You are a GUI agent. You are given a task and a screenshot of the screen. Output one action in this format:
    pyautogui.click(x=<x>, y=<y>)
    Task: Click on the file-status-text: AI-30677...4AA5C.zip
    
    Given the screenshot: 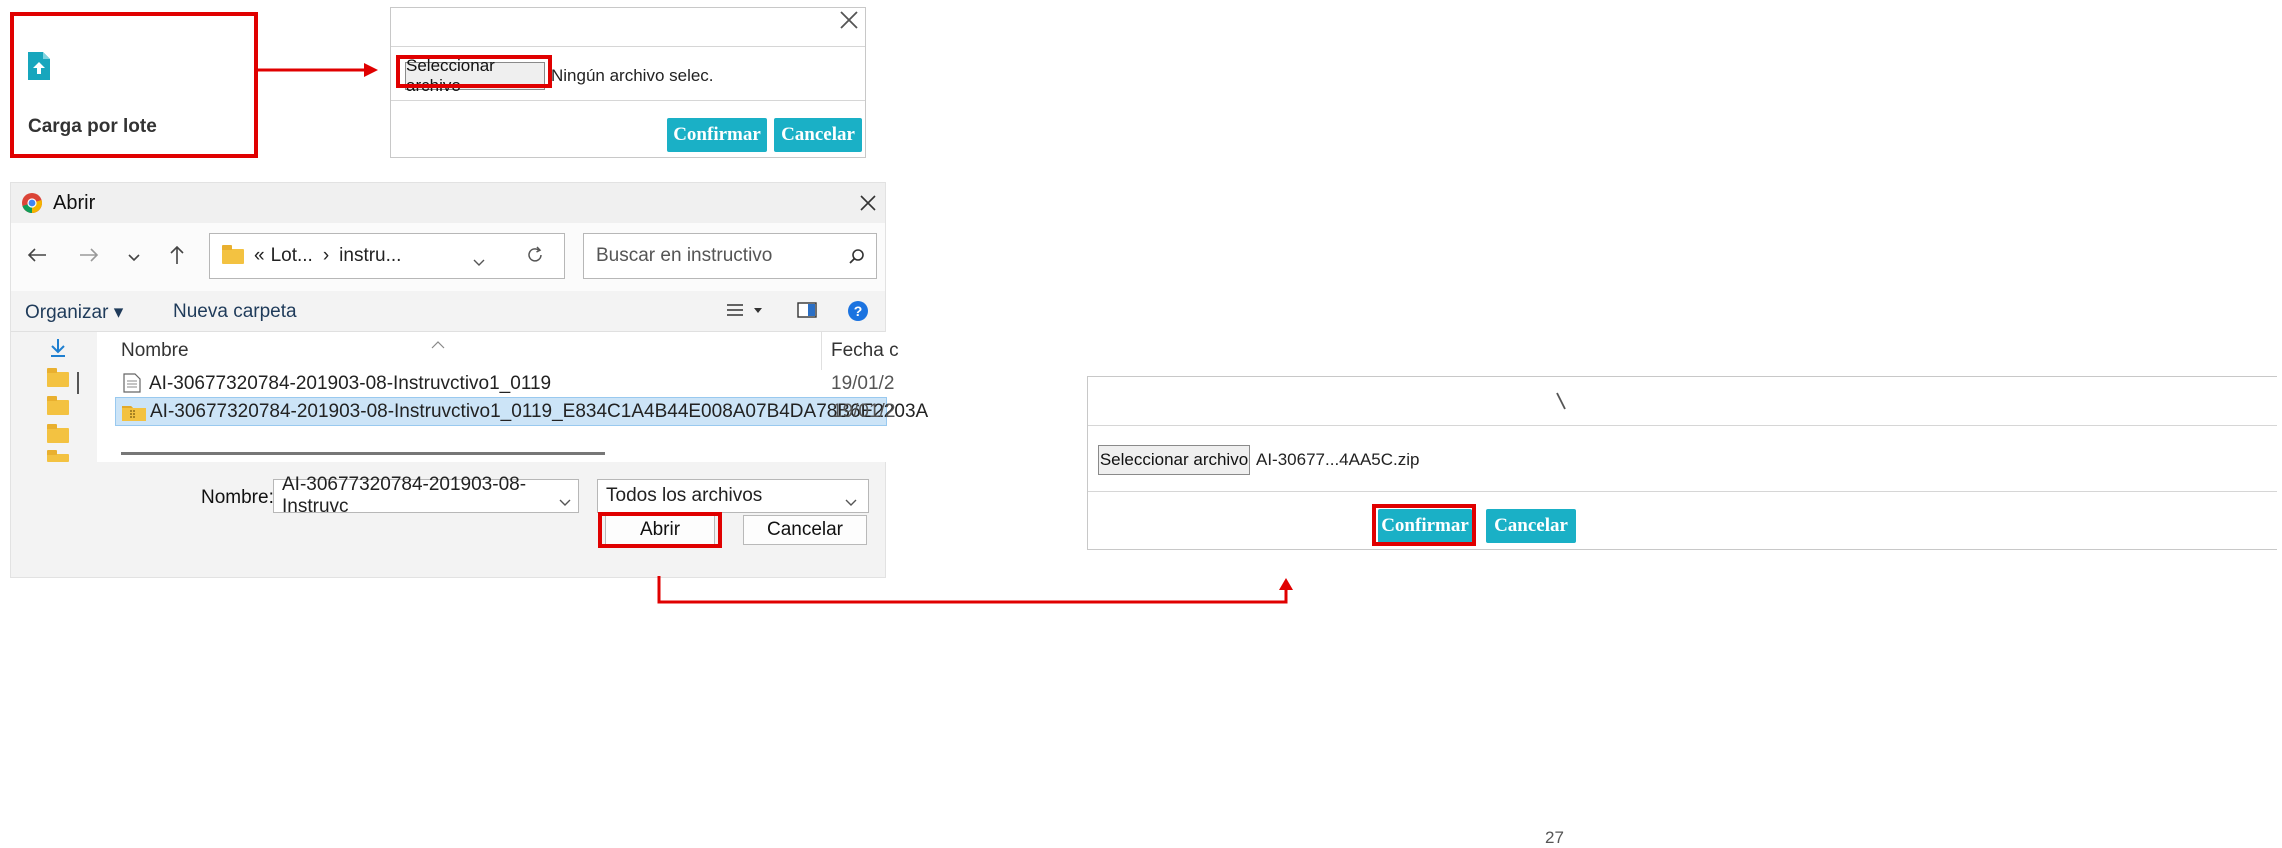 What is the action you would take?
    pyautogui.click(x=1338, y=459)
    